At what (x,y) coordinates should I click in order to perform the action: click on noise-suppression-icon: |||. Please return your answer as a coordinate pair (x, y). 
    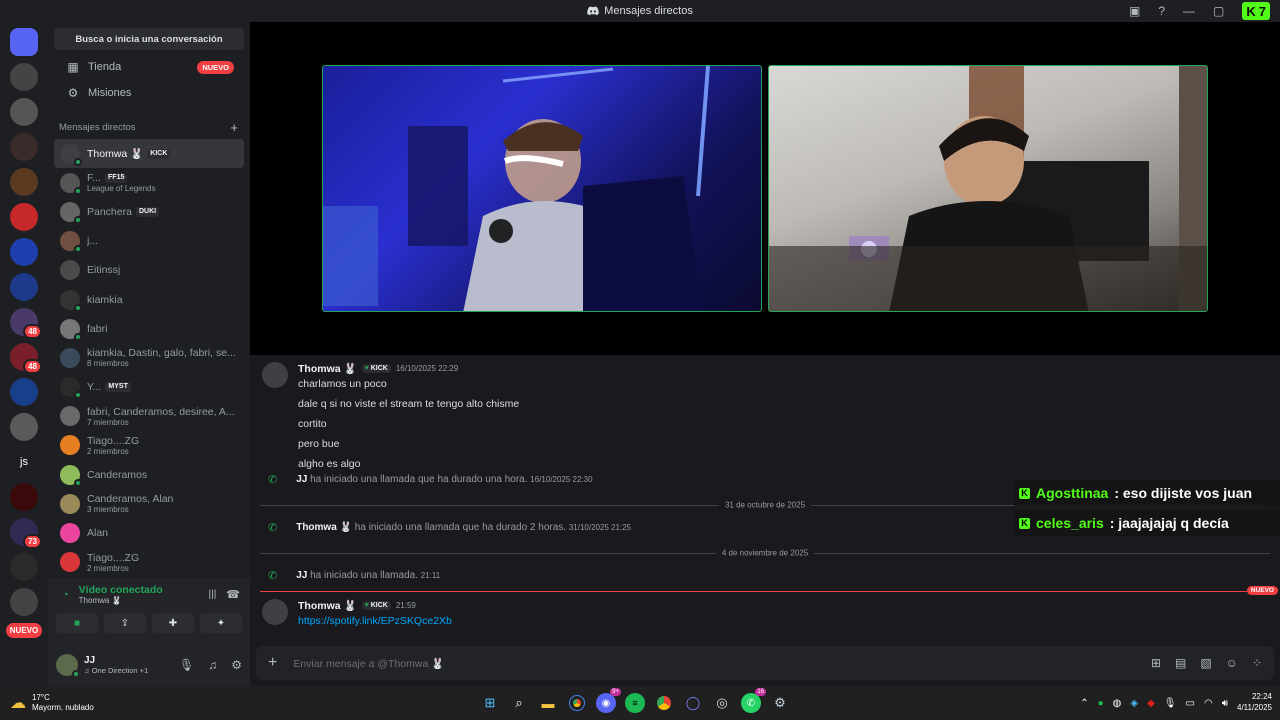
    Looking at the image, I should click on (213, 594).